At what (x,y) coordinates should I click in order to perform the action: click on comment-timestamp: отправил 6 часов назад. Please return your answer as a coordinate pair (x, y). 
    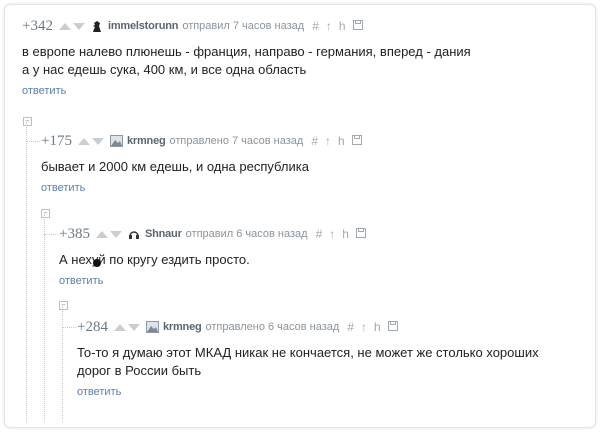
    Looking at the image, I should click on (246, 234).